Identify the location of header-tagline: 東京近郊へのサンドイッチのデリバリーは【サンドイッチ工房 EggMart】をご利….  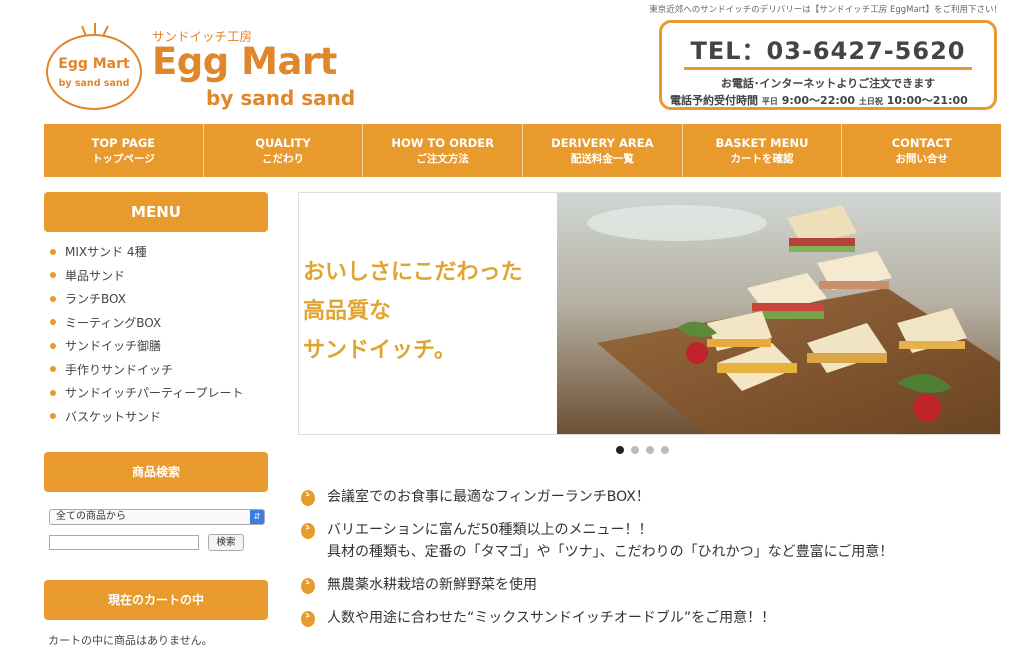
(825, 10).